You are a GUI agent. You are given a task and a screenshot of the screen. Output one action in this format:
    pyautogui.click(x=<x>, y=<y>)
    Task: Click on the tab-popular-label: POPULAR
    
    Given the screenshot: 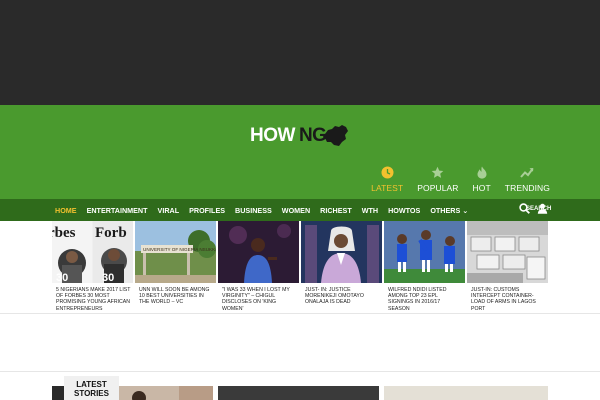 What is the action you would take?
    pyautogui.click(x=438, y=188)
    